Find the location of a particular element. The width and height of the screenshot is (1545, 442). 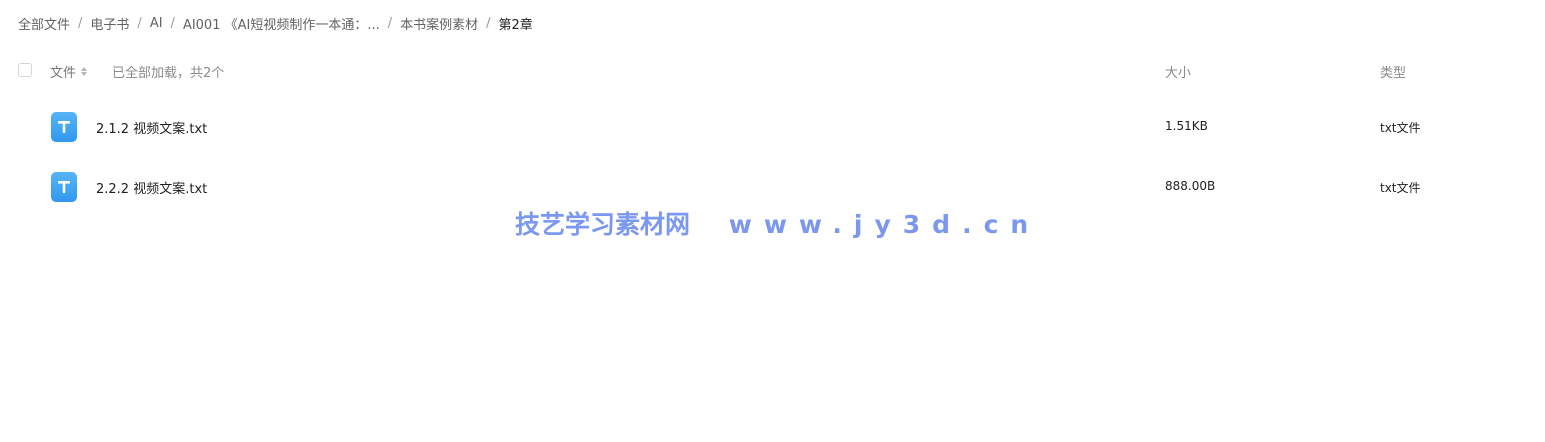

file-column-header: 文件 is located at coordinates (69, 71).